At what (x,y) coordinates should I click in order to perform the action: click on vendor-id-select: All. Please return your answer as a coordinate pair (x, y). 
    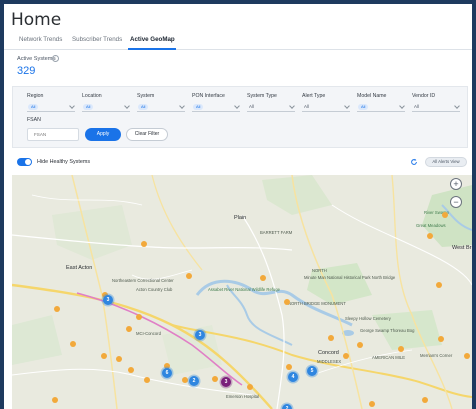
    Looking at the image, I should click on (436, 107).